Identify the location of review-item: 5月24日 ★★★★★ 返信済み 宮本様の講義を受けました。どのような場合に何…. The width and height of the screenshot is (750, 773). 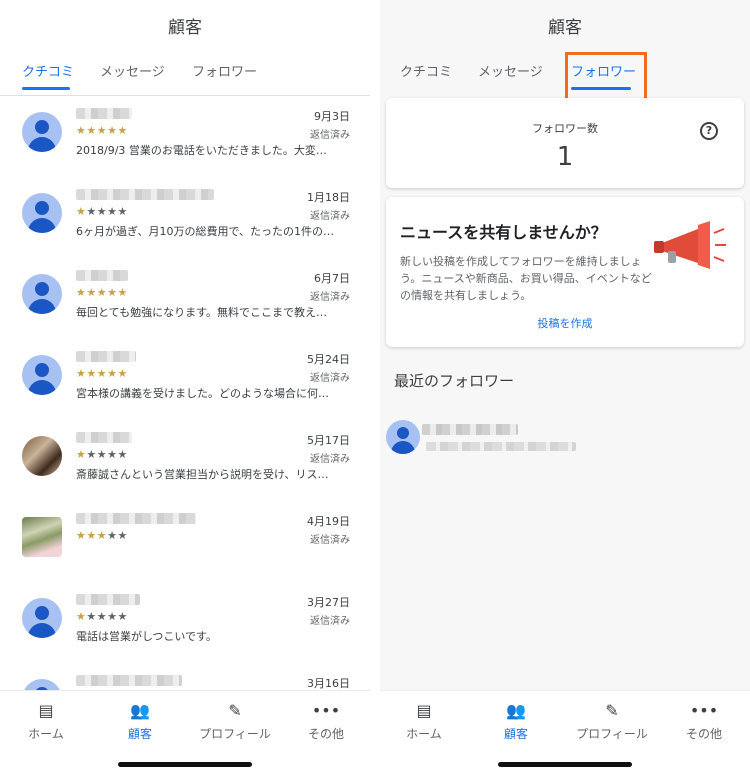
(185, 387).